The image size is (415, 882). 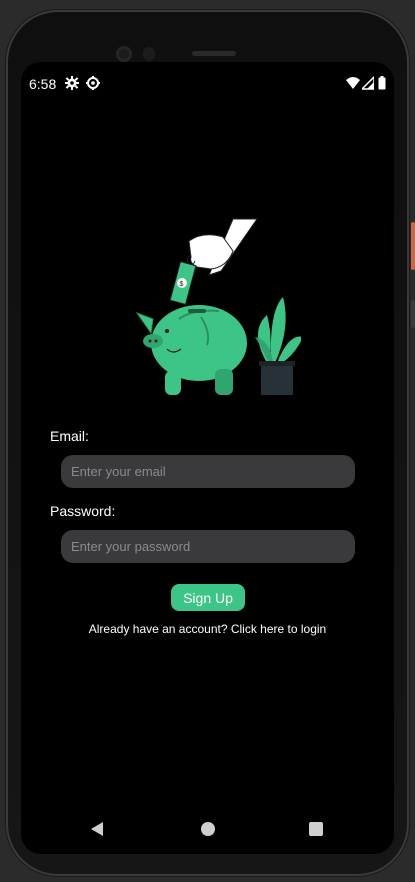 I want to click on recents-icon, so click(x=316, y=829).